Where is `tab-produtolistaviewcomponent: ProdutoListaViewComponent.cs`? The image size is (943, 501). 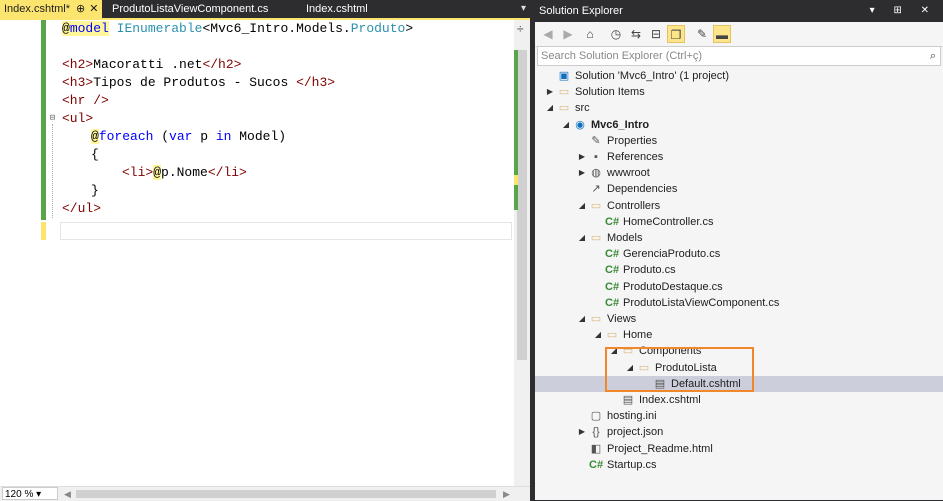 tab-produtolistaviewcomponent: ProdutoListaViewComponent.cs is located at coordinates (190, 9).